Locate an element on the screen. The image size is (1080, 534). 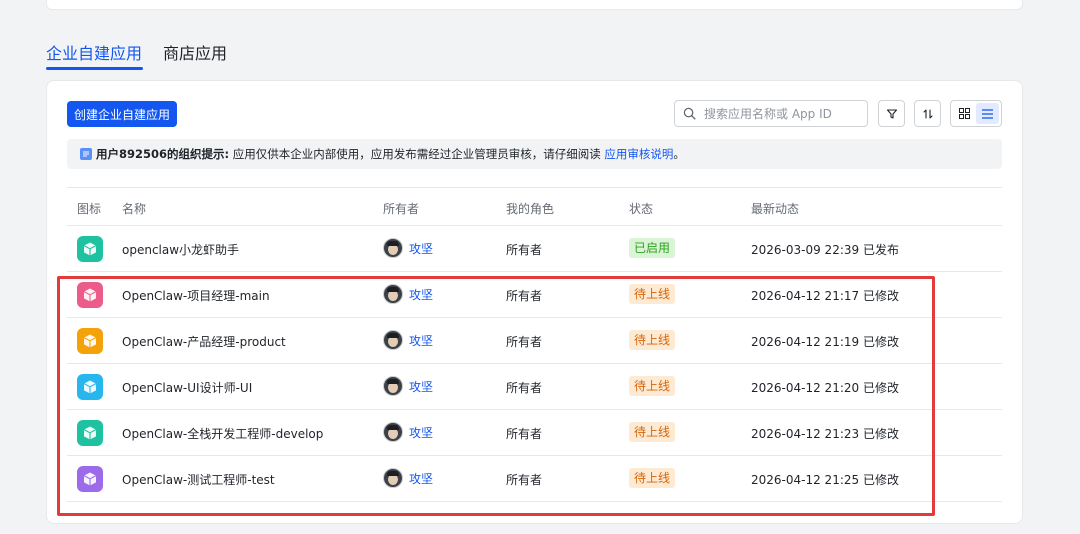
filter-button is located at coordinates (891, 113).